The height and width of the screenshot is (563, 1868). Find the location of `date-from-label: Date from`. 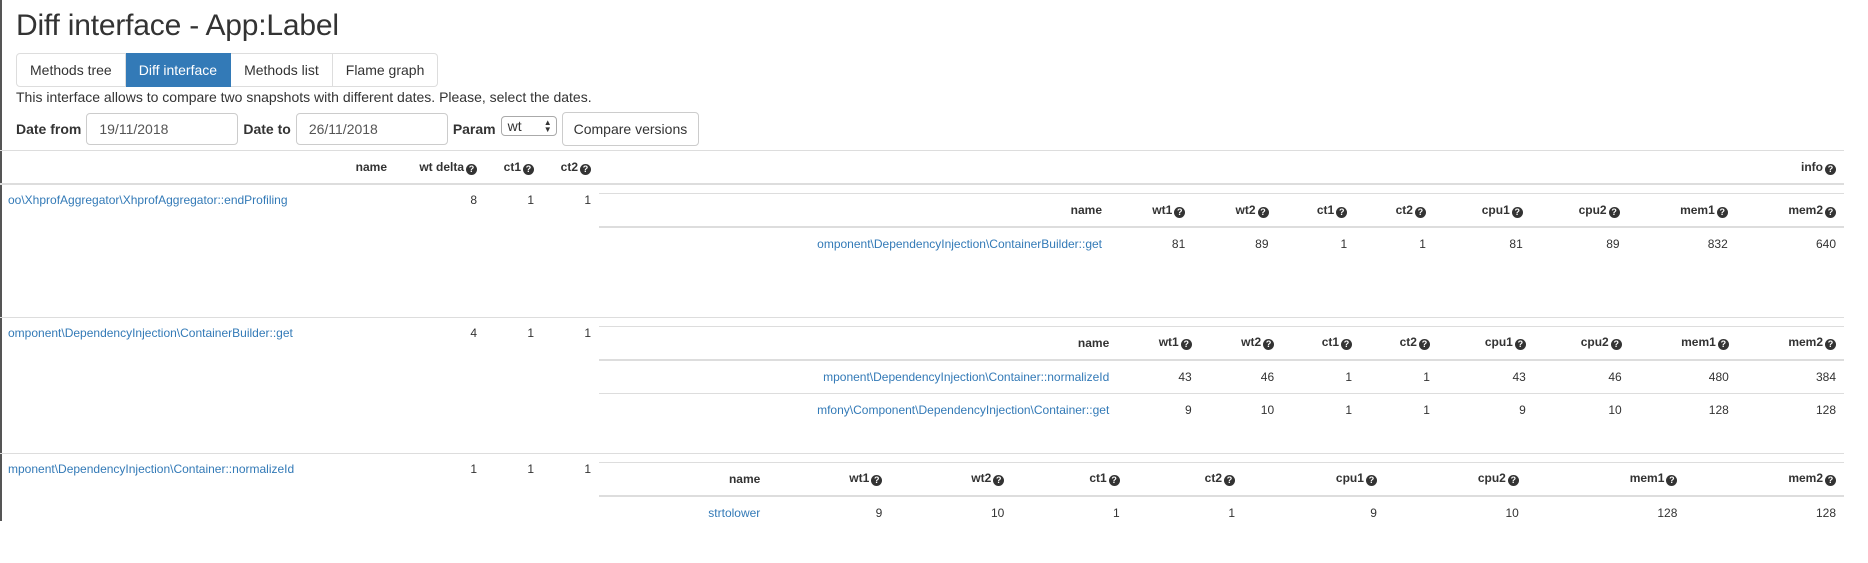

date-from-label: Date from is located at coordinates (49, 129).